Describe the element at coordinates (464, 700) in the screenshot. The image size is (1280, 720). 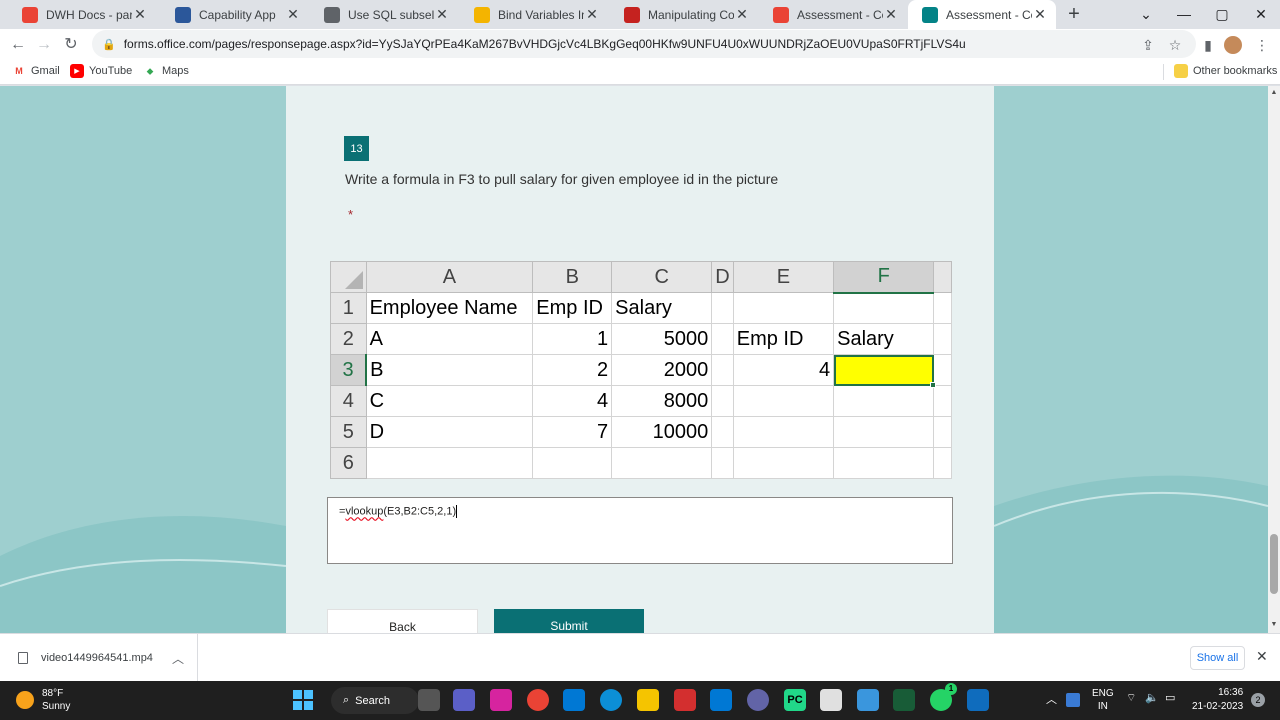
I see `teams-chat-icon` at that location.